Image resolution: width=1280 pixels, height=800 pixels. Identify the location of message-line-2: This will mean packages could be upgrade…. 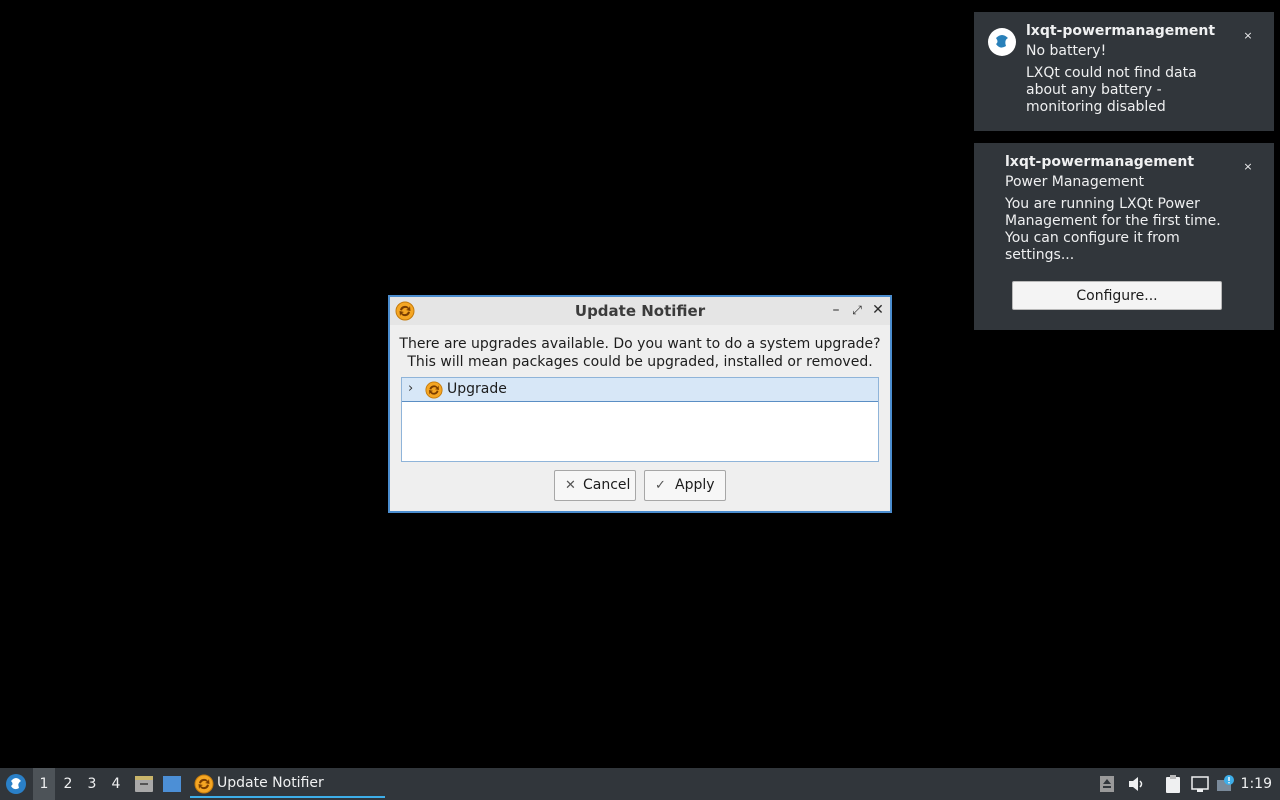
(640, 362).